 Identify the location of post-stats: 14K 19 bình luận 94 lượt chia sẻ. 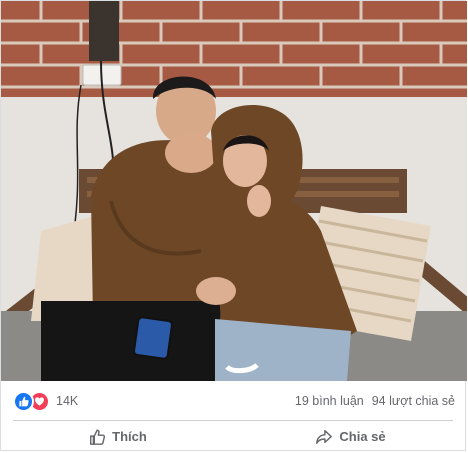
(234, 401).